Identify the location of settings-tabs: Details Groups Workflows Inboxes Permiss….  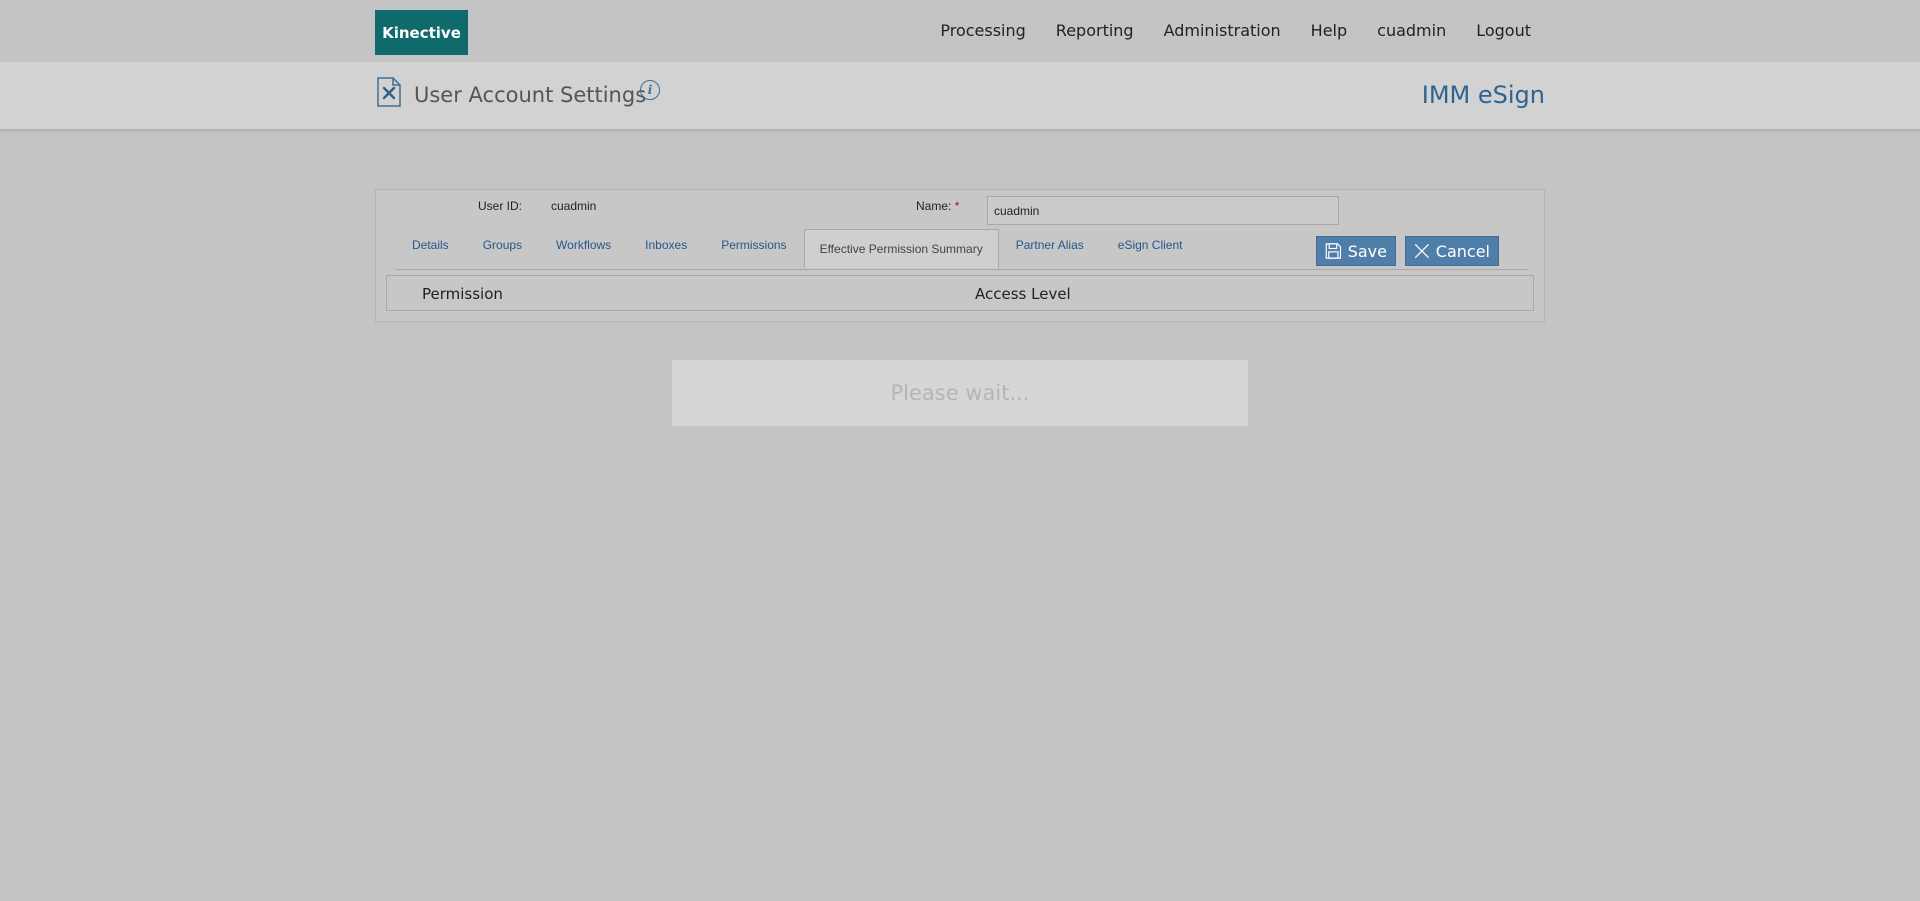
(797, 248).